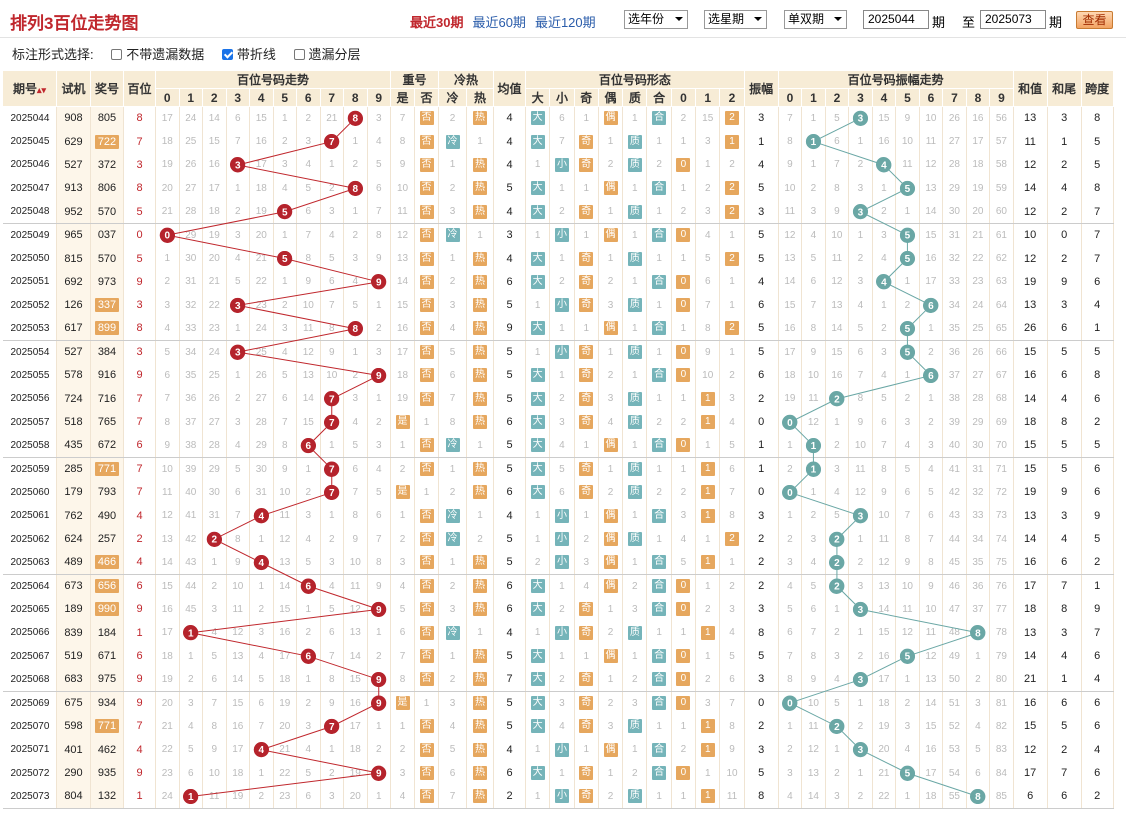 This screenshot has height=817, width=1126. I want to click on form-cell-8-mark: 2, so click(732, 188).